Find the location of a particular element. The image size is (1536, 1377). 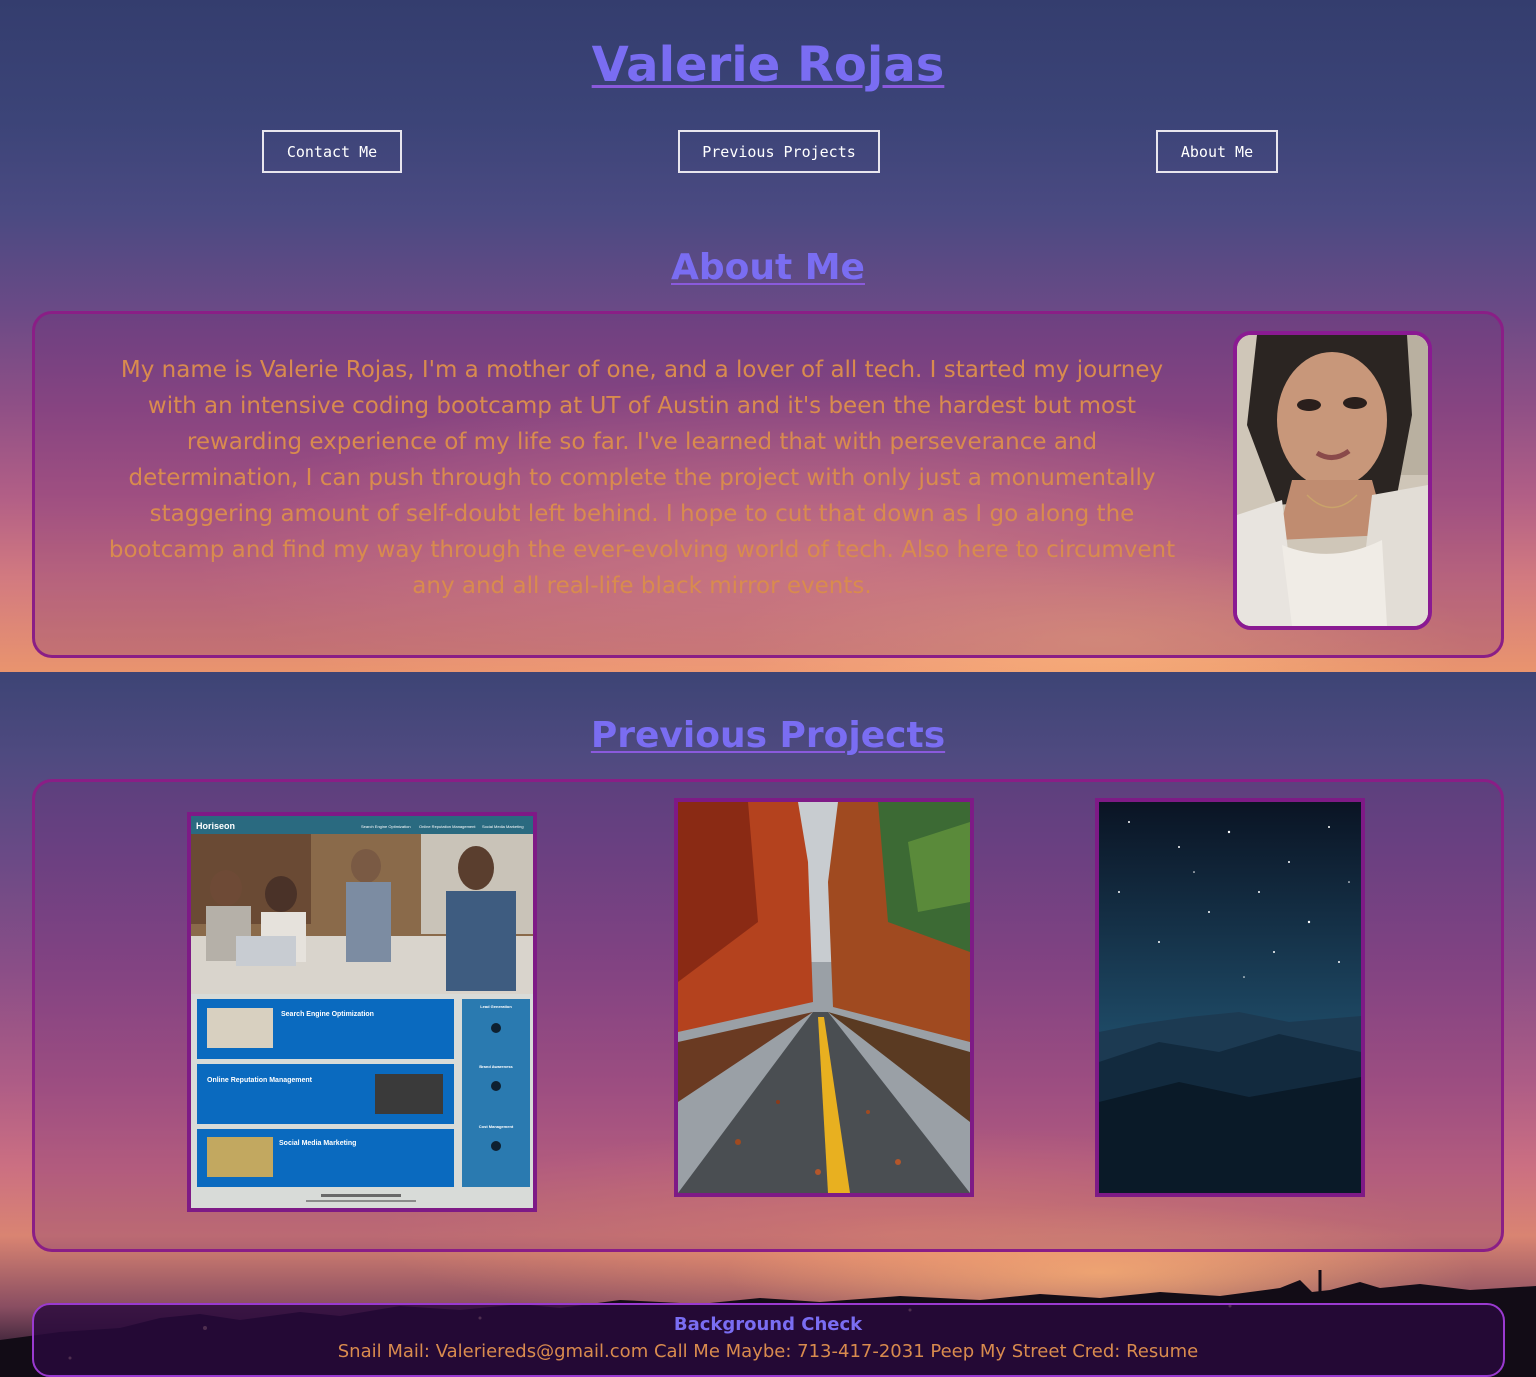

footer-title: Background Check is located at coordinates (768, 1324).